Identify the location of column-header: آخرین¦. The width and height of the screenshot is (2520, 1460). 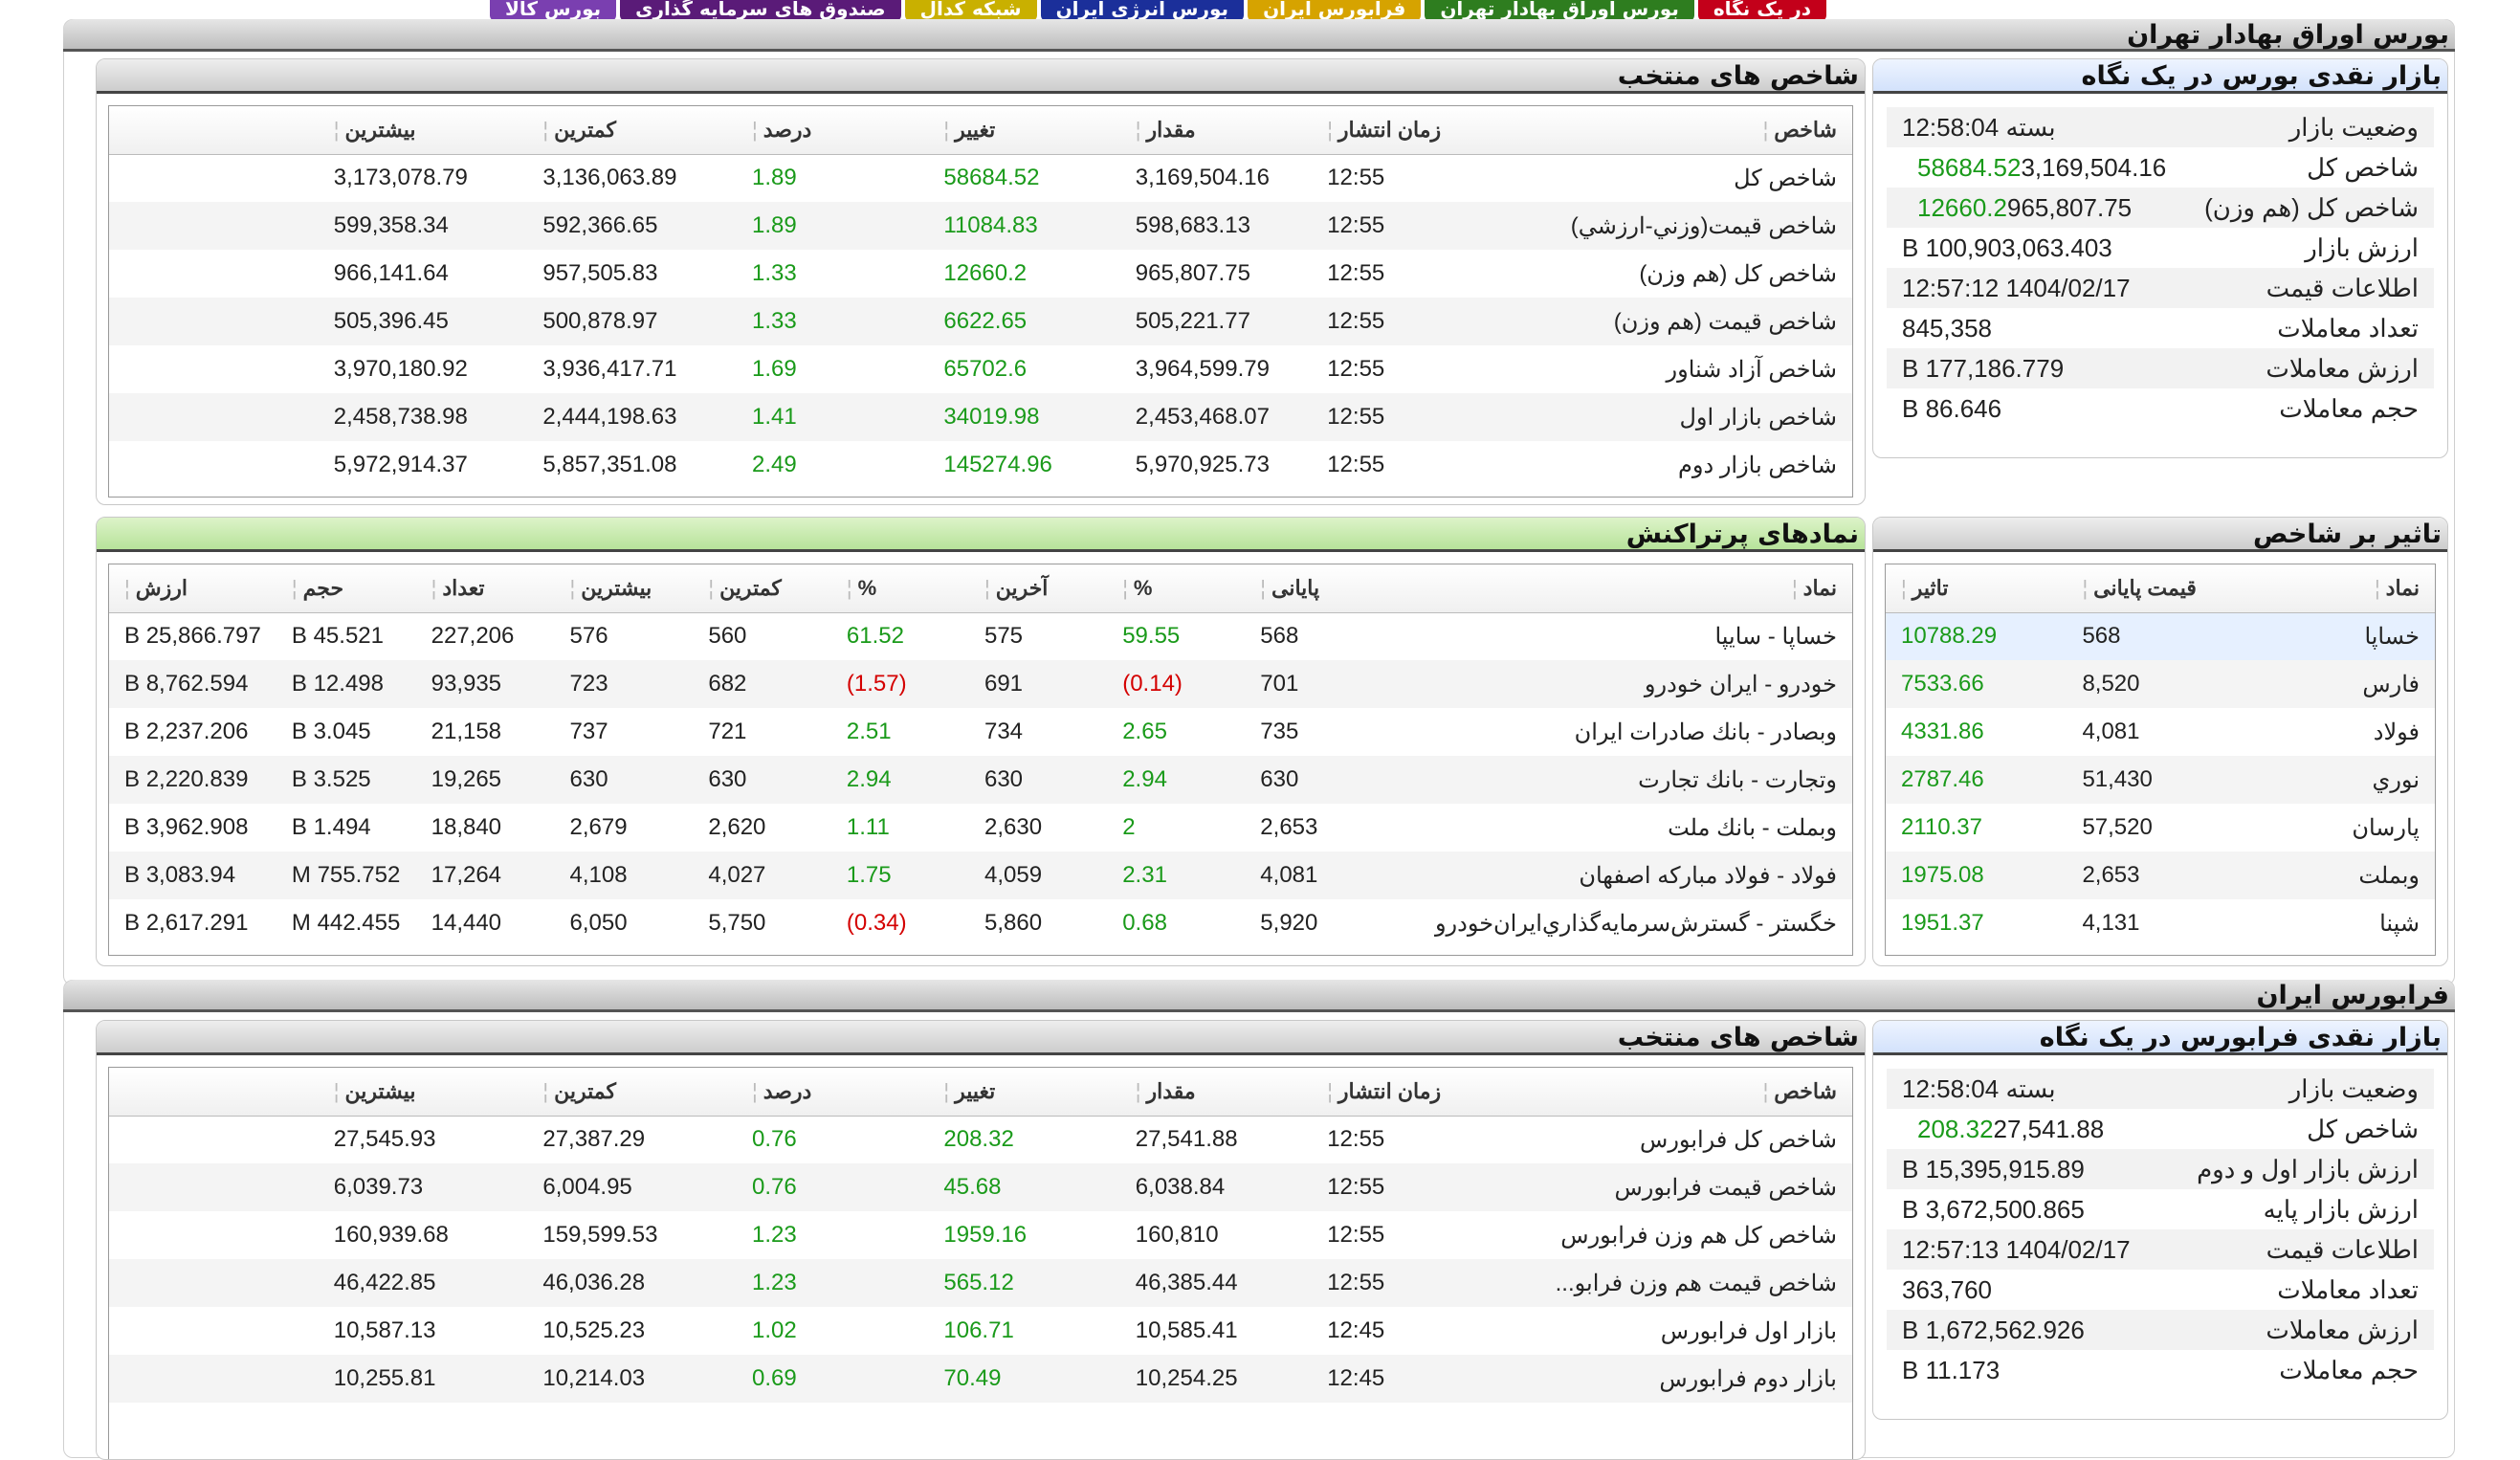
(1038, 589).